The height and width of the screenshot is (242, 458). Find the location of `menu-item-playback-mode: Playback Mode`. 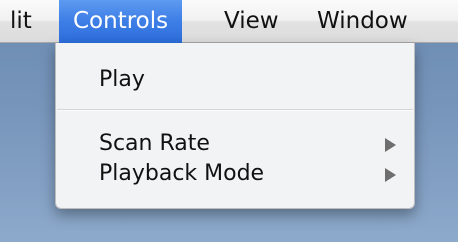

menu-item-playback-mode: Playback Mode is located at coordinates (235, 174).